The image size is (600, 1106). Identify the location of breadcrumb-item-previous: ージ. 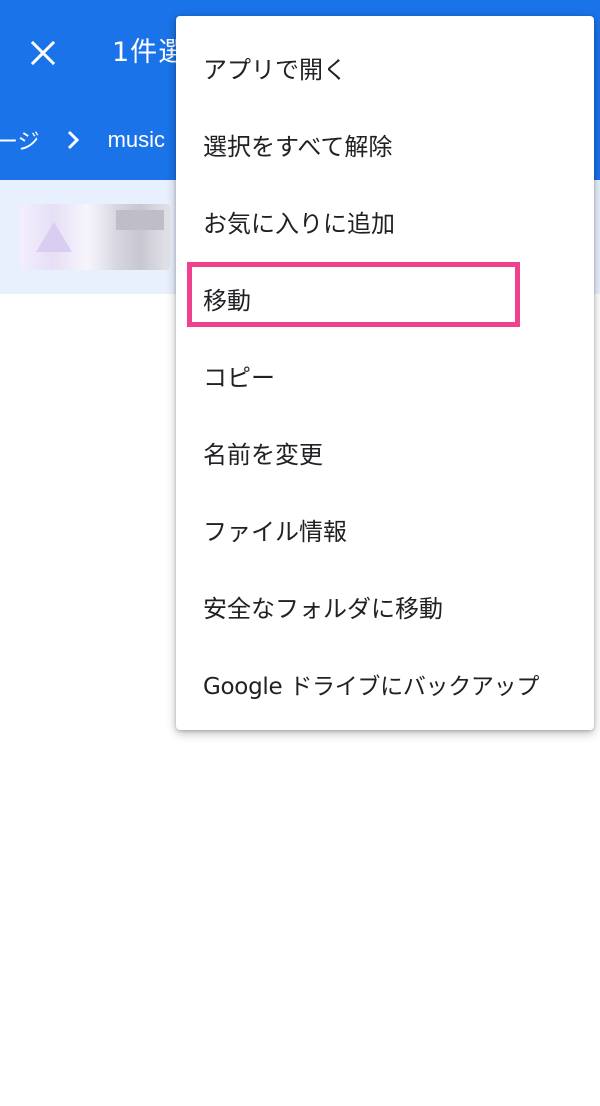
(20, 140).